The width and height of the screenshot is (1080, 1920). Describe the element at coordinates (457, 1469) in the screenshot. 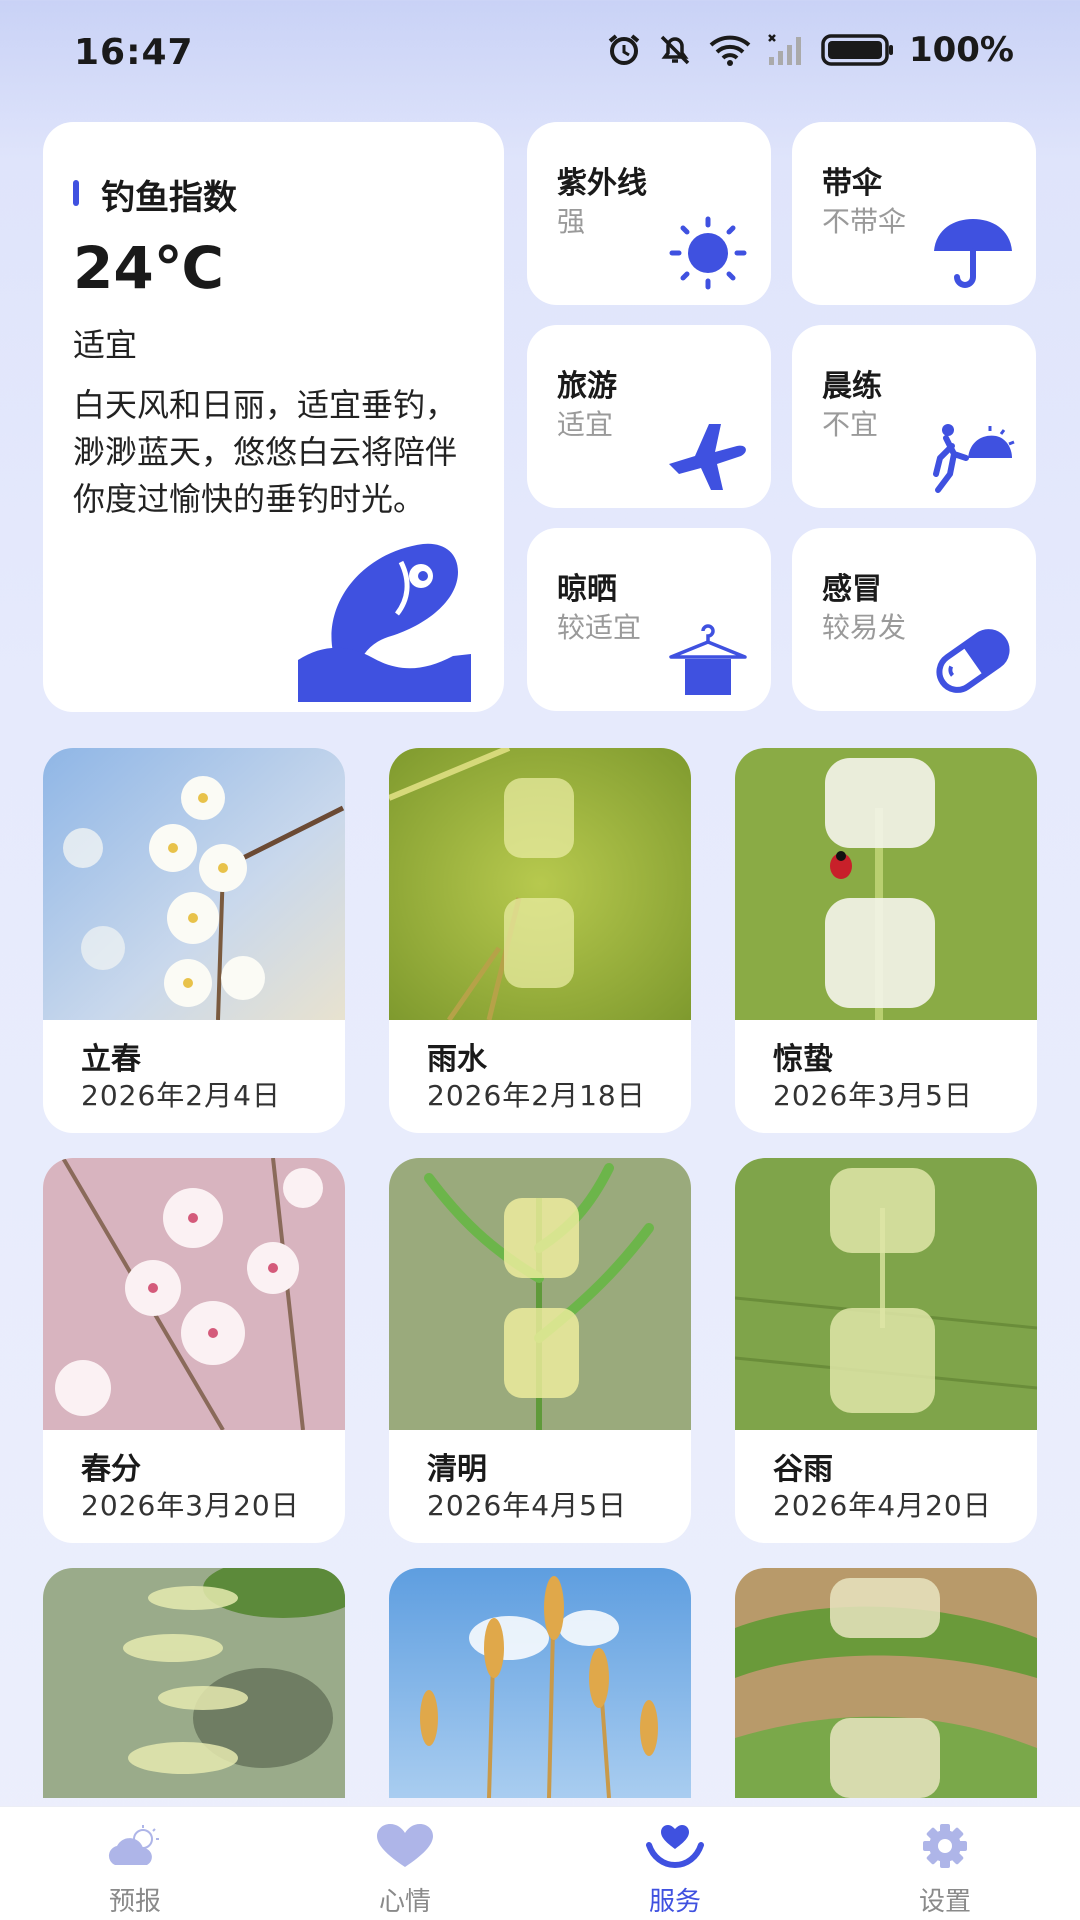

I see `solar-term-name: 清明` at that location.